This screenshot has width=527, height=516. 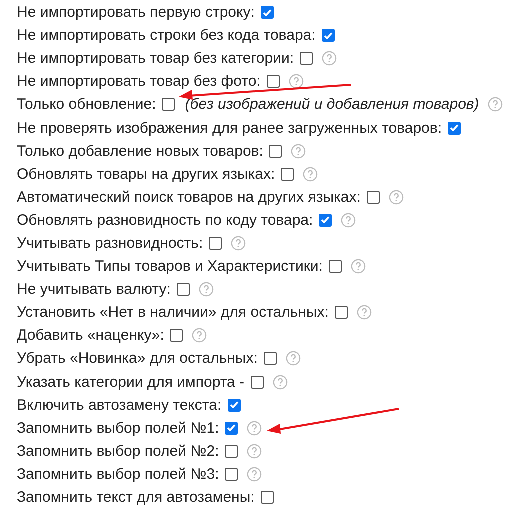 I want to click on option-label: Запомнить выбор полей №2:, so click(x=118, y=451).